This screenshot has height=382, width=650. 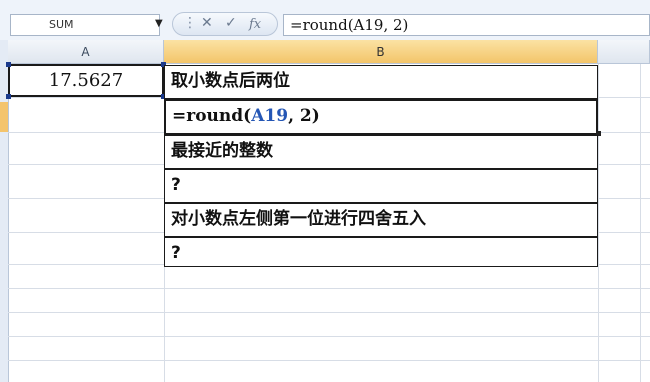 I want to click on row-header-active, so click(x=4, y=117).